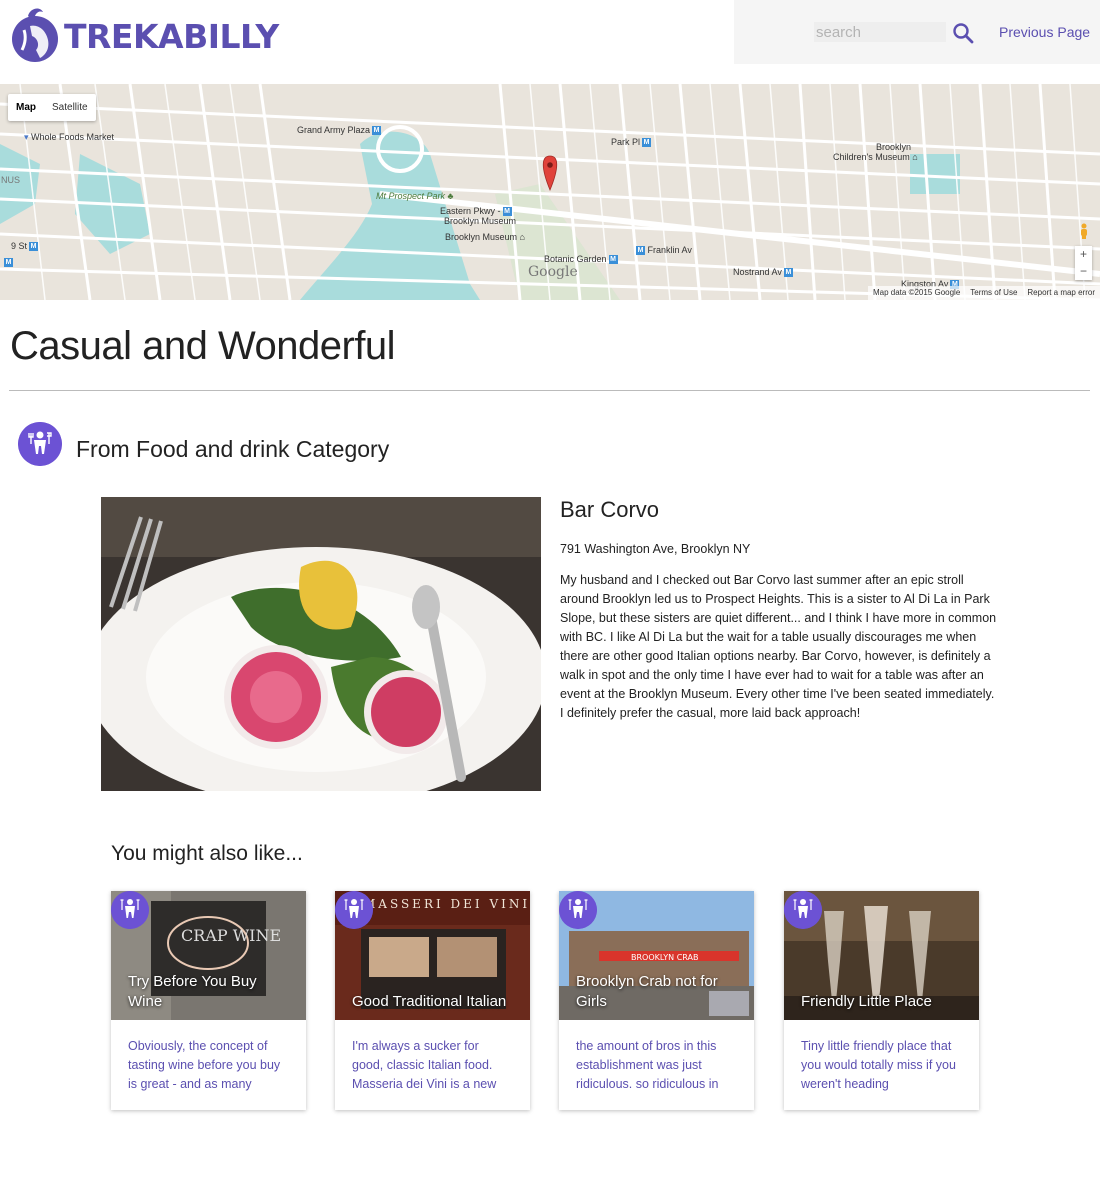 This screenshot has width=1100, height=1203. Describe the element at coordinates (550, 42) in the screenshot. I see `site-header: TREKABILLY Previous Page` at that location.